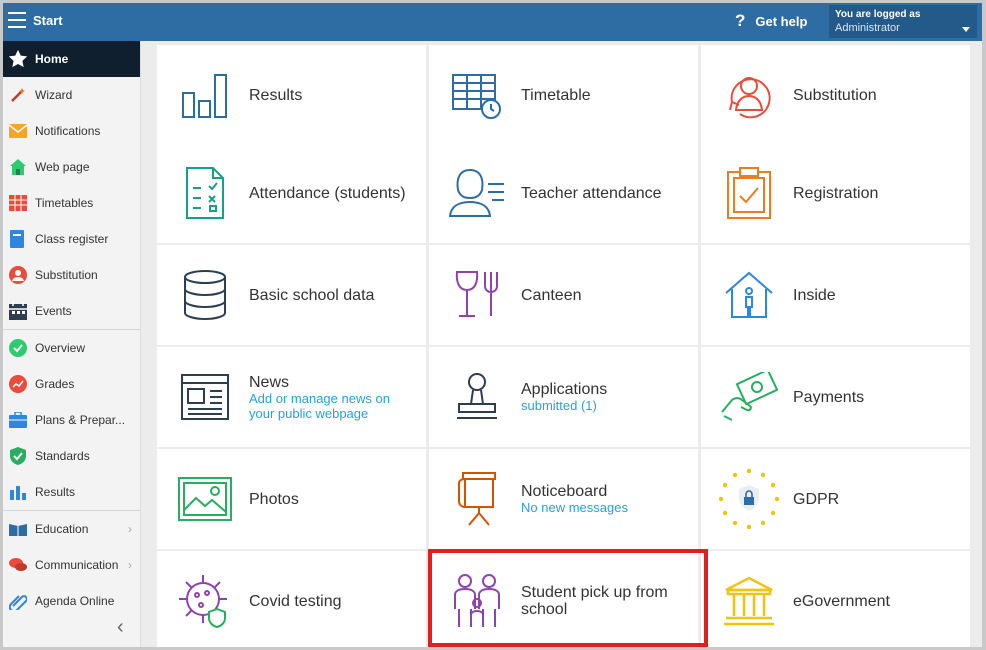 The height and width of the screenshot is (650, 986). What do you see at coordinates (17, 20) in the screenshot?
I see `menu-icon` at bounding box center [17, 20].